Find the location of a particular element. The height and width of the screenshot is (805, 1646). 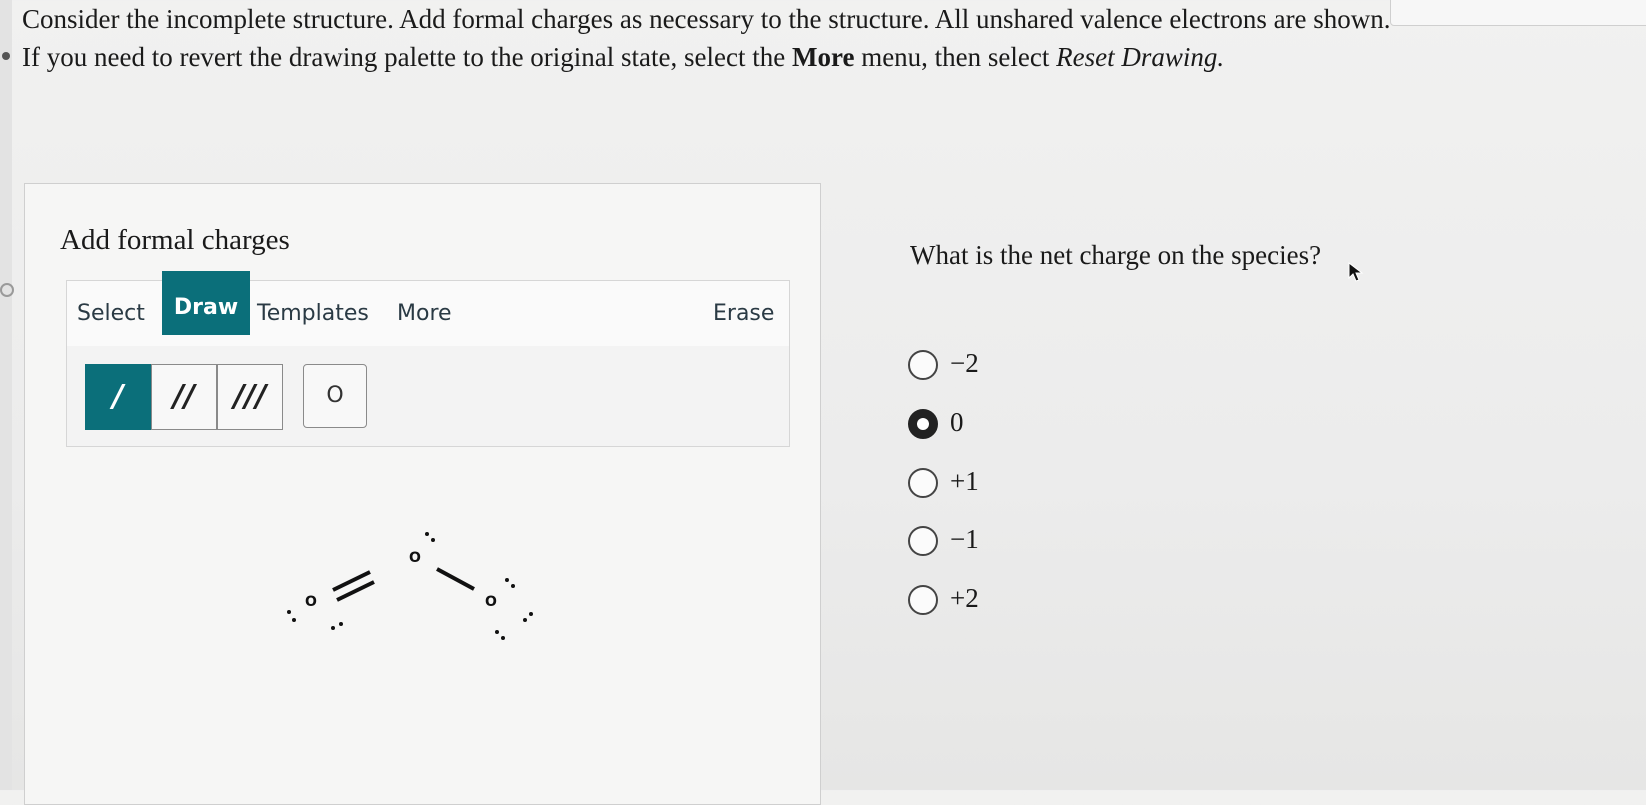

left-edge-strip is located at coordinates (7, 395).